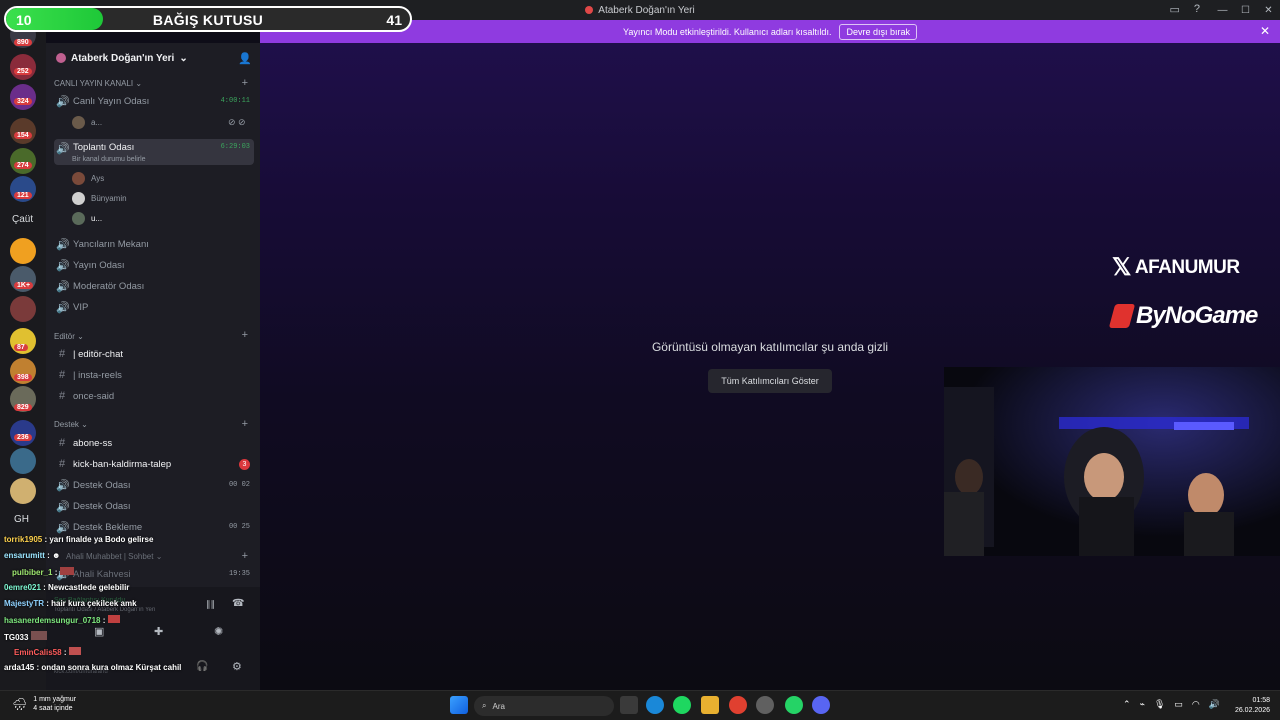 Image resolution: width=1280 pixels, height=720 pixels. I want to click on voice-channel-destek-1: 🔊 Destek Odası 00 02, so click(154, 485).